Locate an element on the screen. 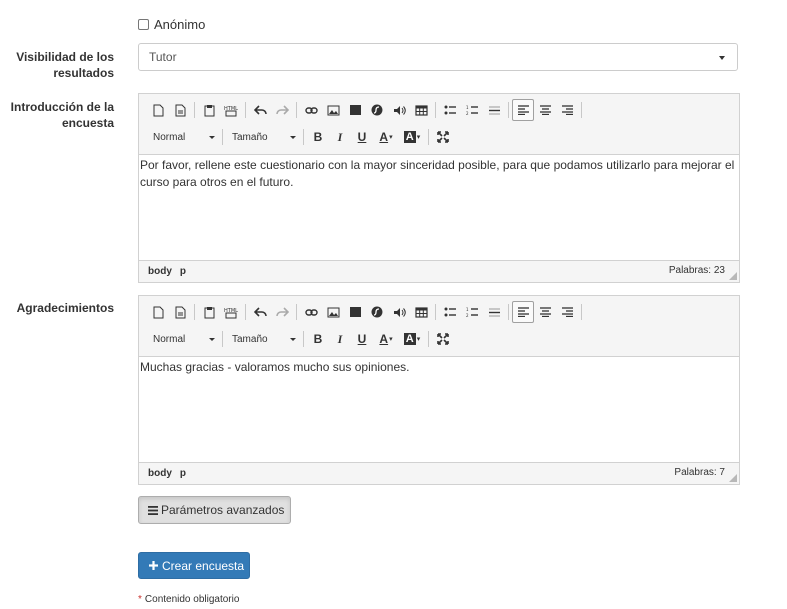 Image resolution: width=787 pixels, height=609 pixels. create-survey-label: Crear encuesta is located at coordinates (203, 565).